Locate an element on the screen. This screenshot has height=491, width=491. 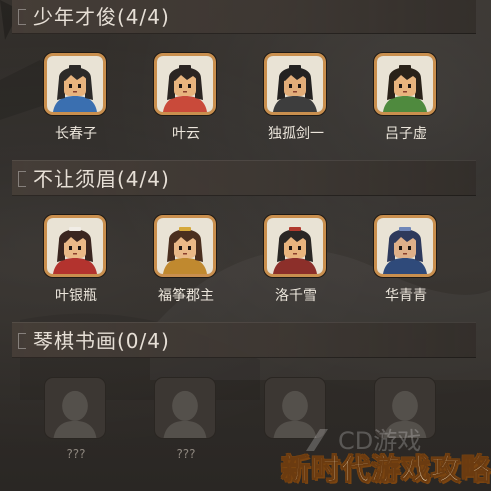
hero-name: 叶云 is located at coordinates (186, 134).